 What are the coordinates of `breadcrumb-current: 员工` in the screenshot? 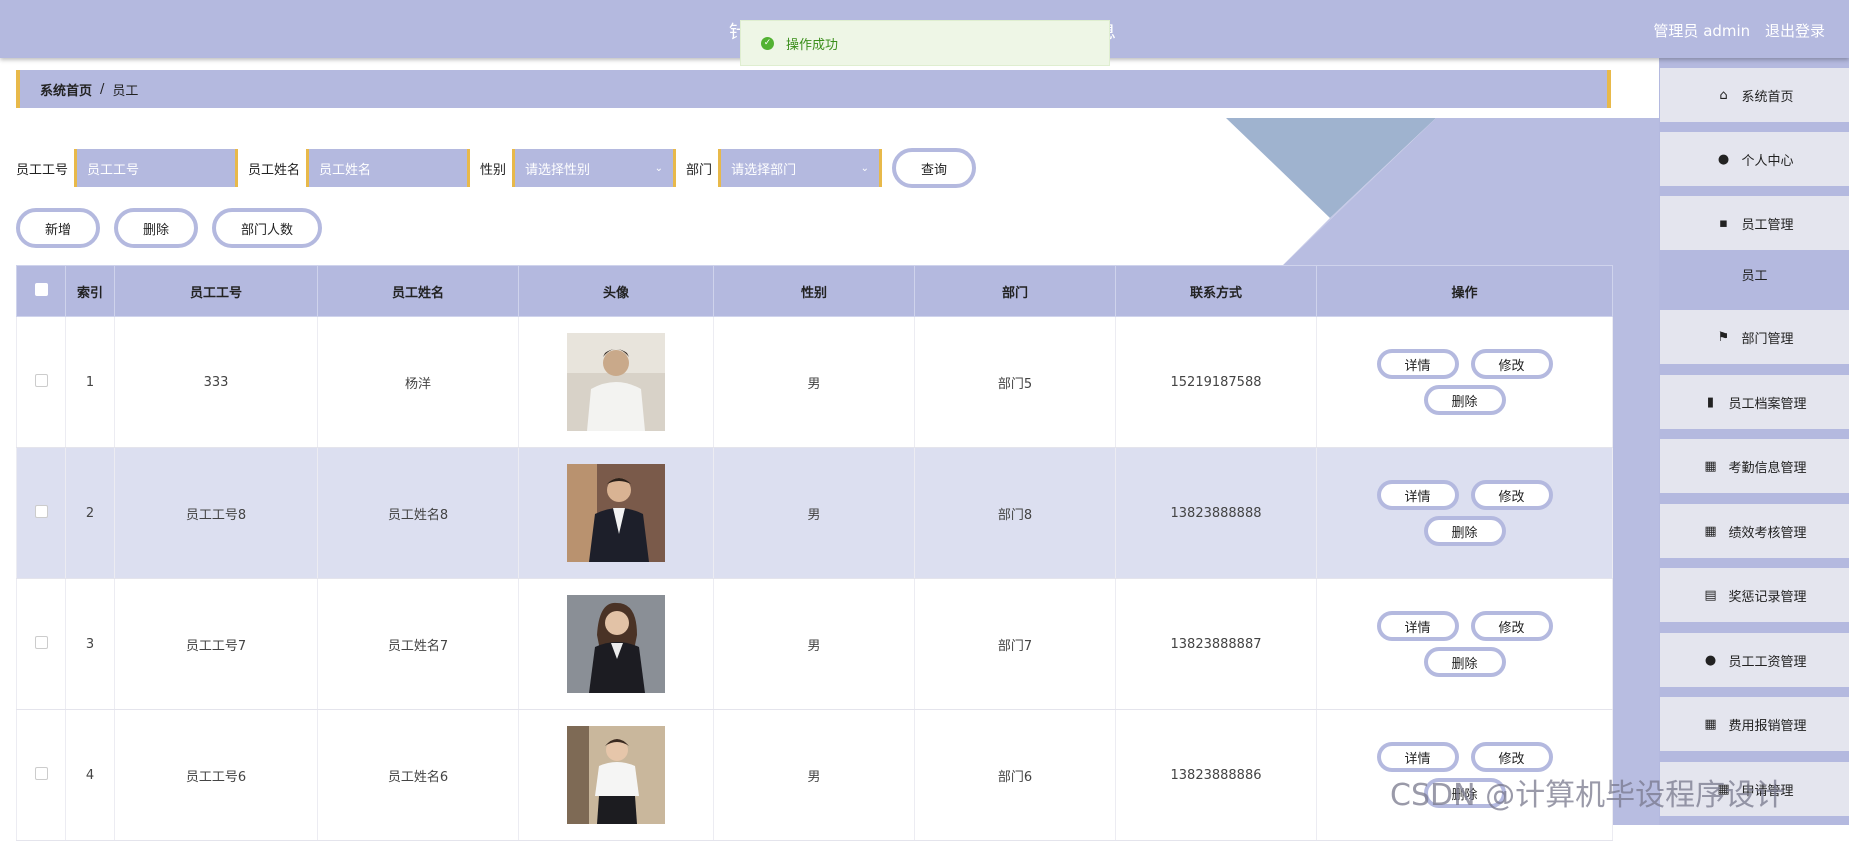 It's located at (125, 91).